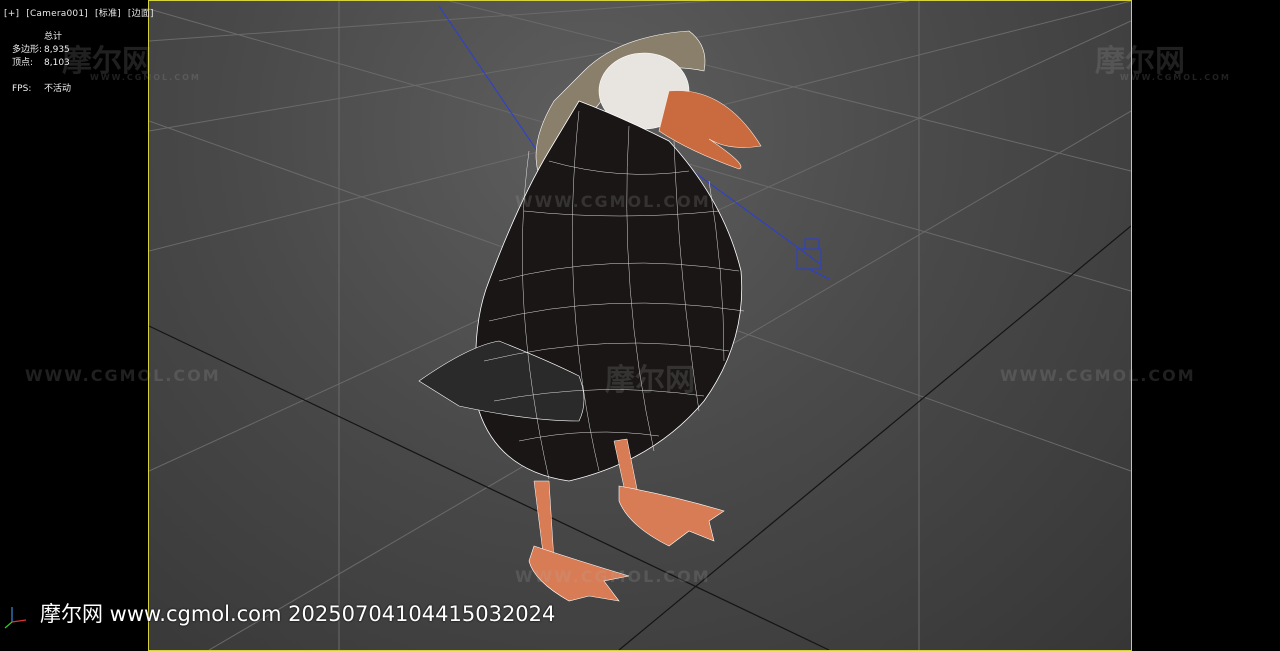 The height and width of the screenshot is (651, 1280). I want to click on viewport-edges-menu: [边面], so click(141, 14).